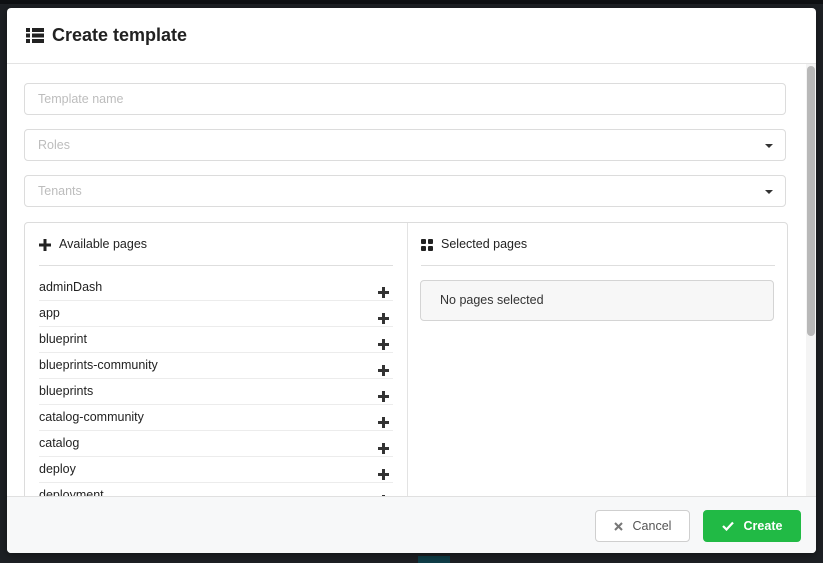 This screenshot has height=563, width=823. What do you see at coordinates (405, 191) in the screenshot?
I see `tenants-dropdown: Tenants` at bounding box center [405, 191].